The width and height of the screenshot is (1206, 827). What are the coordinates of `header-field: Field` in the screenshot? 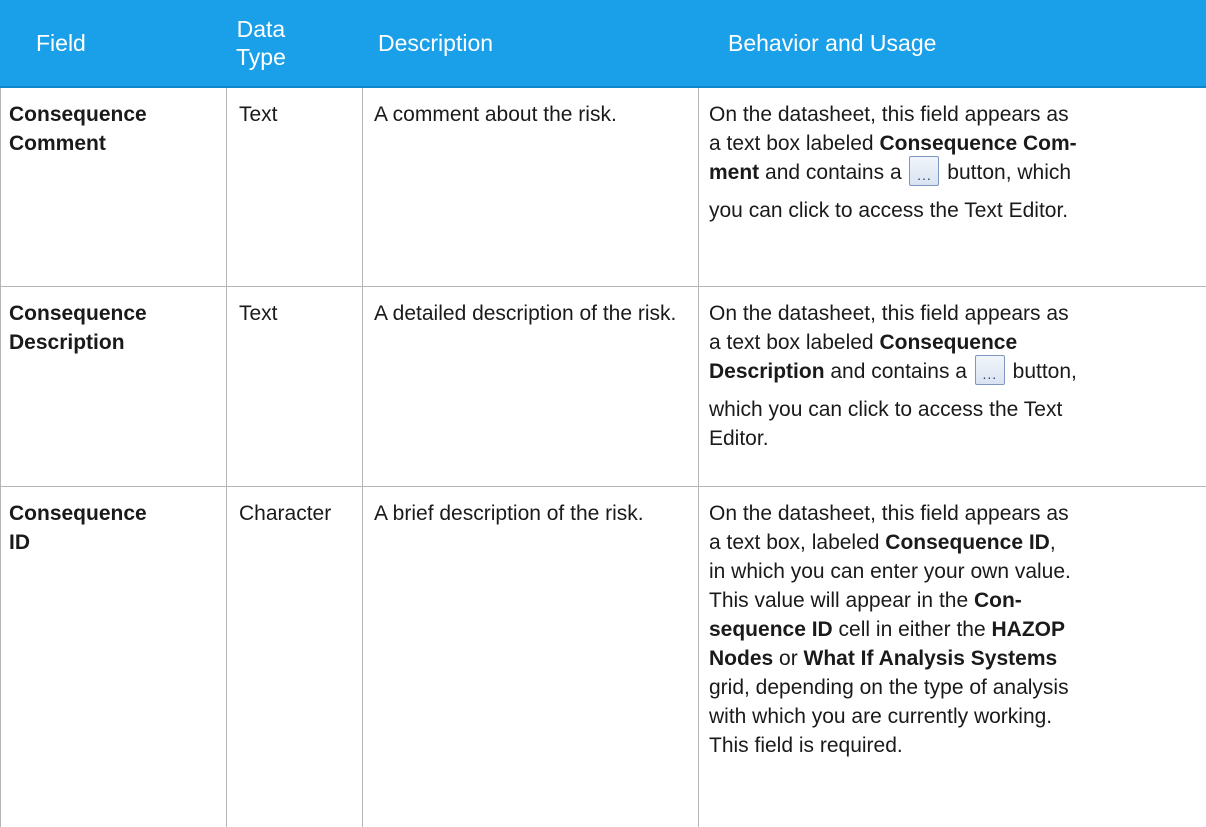 It's located at (61, 43).